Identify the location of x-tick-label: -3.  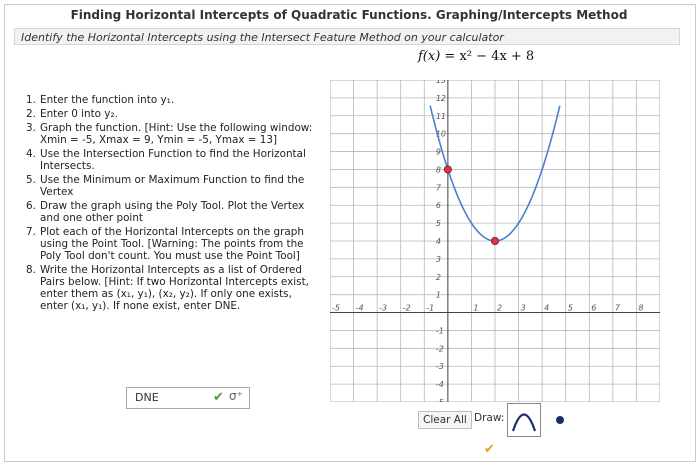
(383, 308).